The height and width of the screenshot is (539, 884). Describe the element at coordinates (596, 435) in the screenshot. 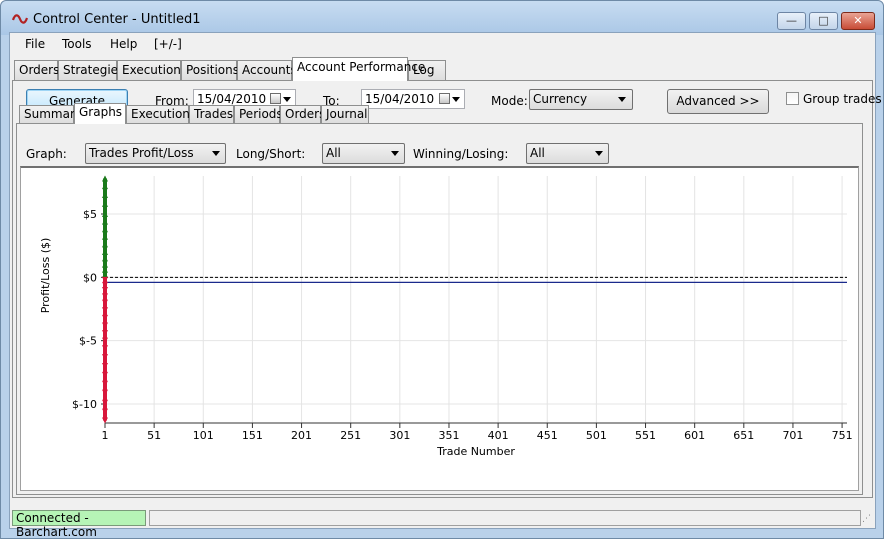

I see `x-tick-label: 501` at that location.